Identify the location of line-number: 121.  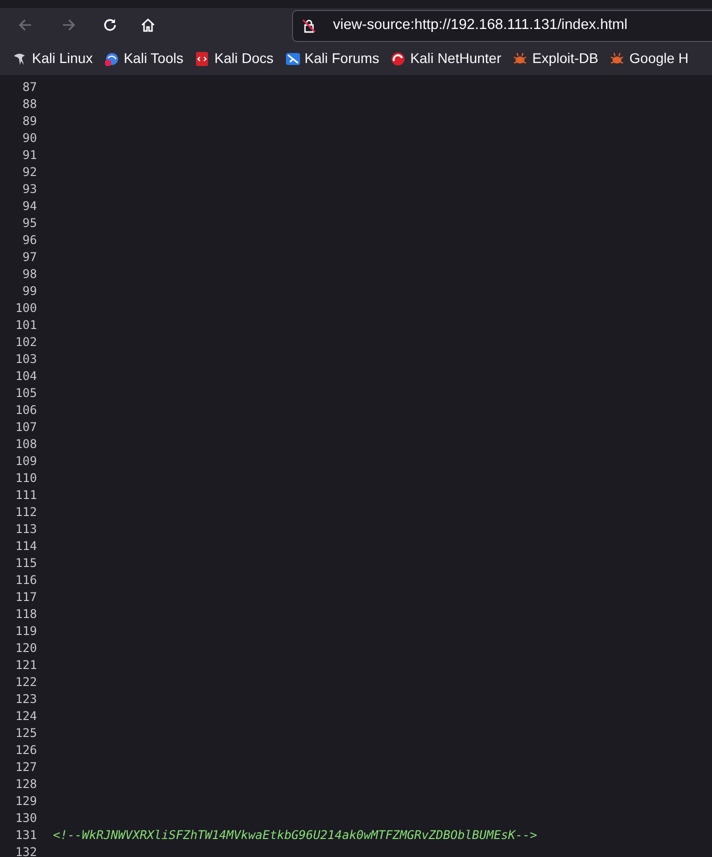
(25, 665).